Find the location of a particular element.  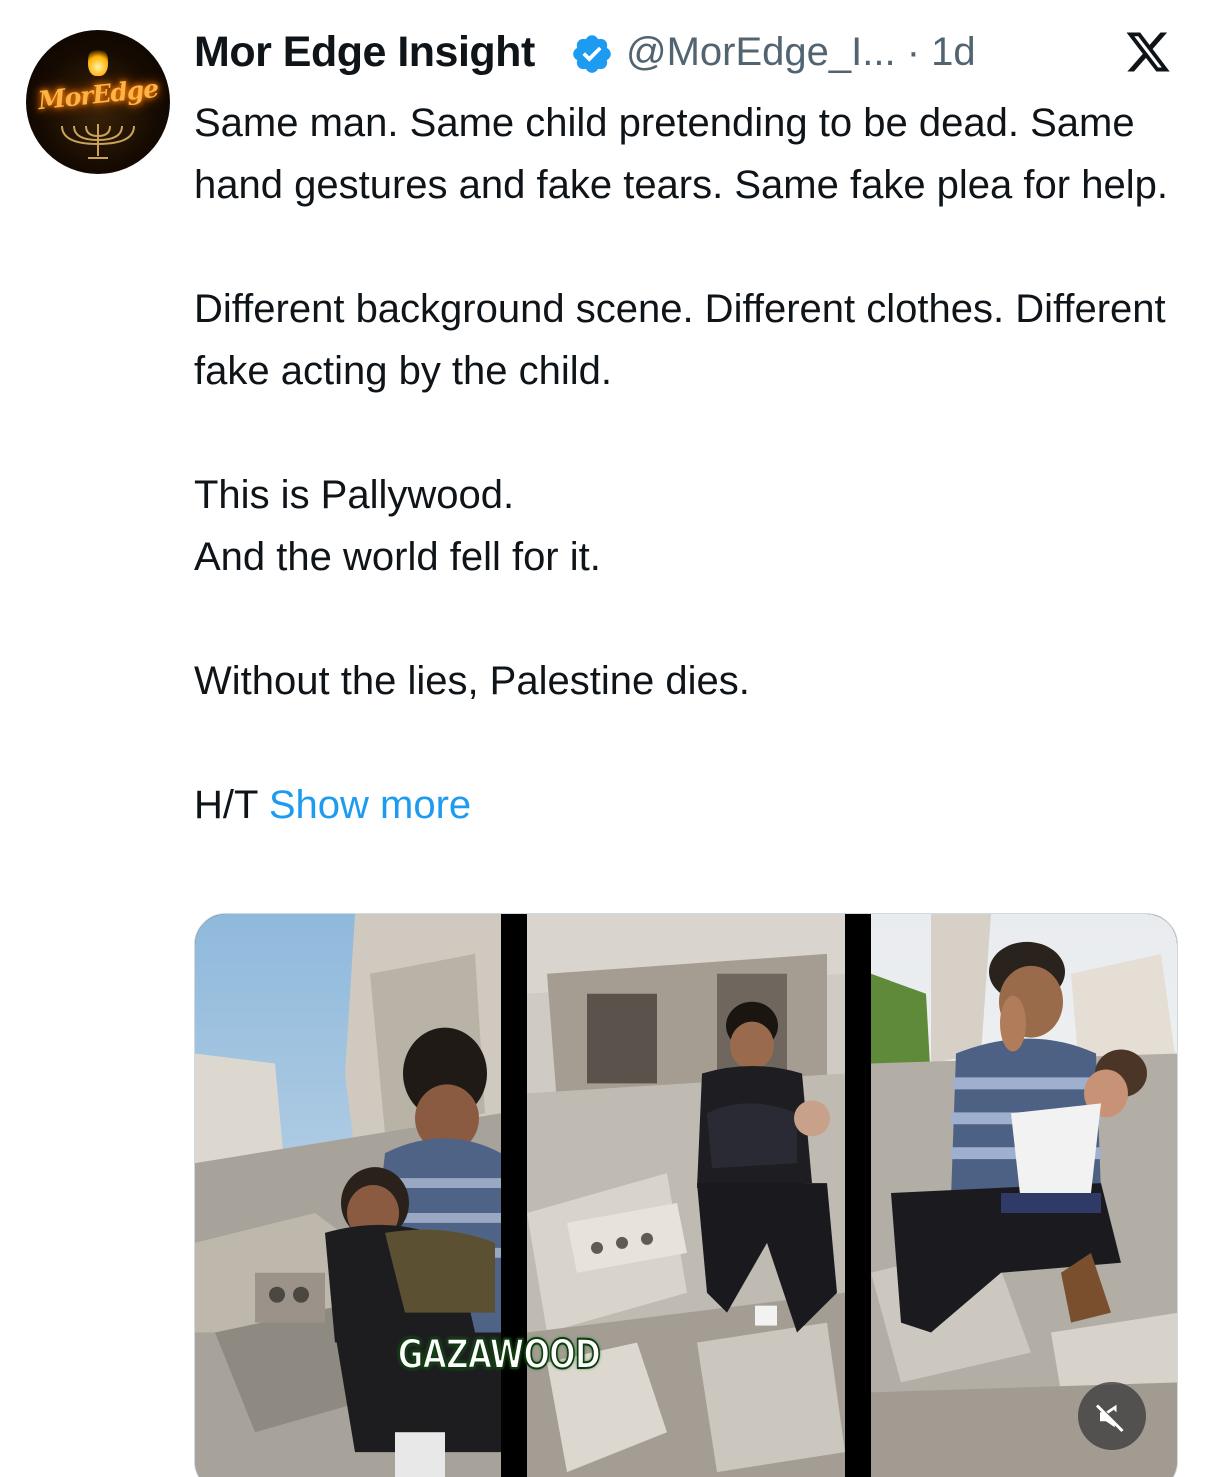

hat-tip-prefix: H/T is located at coordinates (231, 805).